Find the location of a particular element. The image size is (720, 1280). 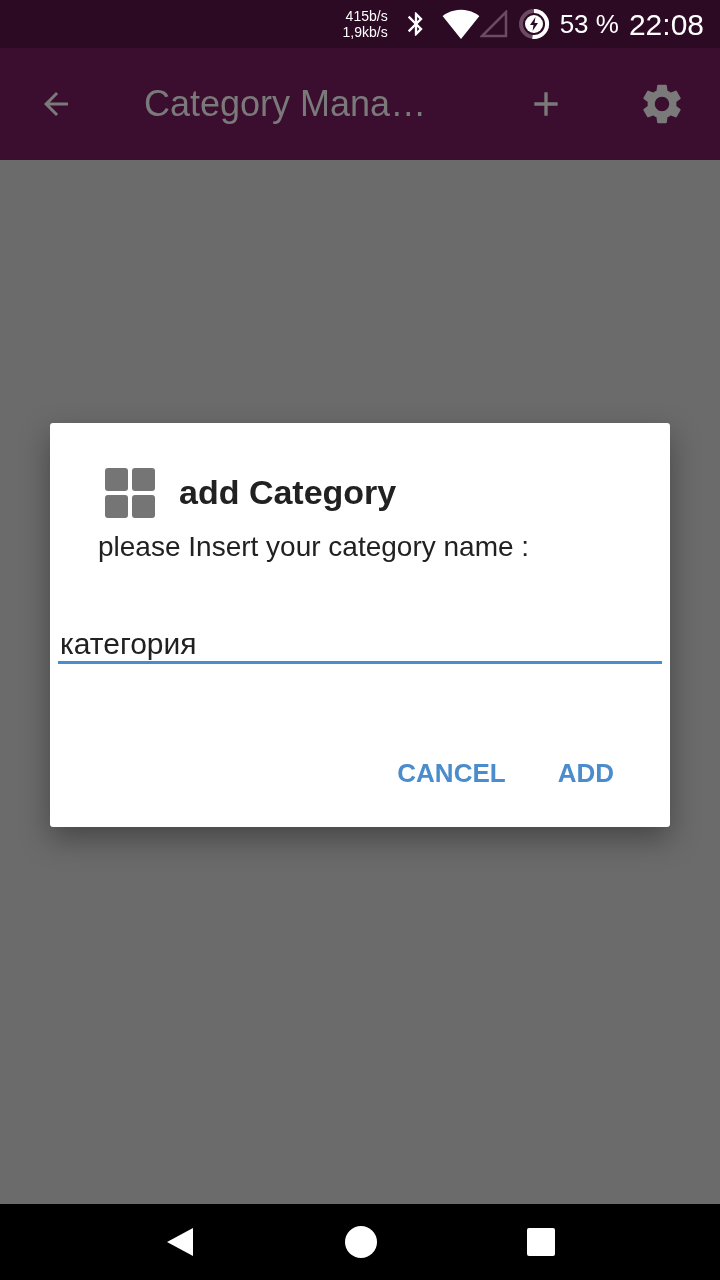

dialog-button: CANCEL is located at coordinates (451, 773).